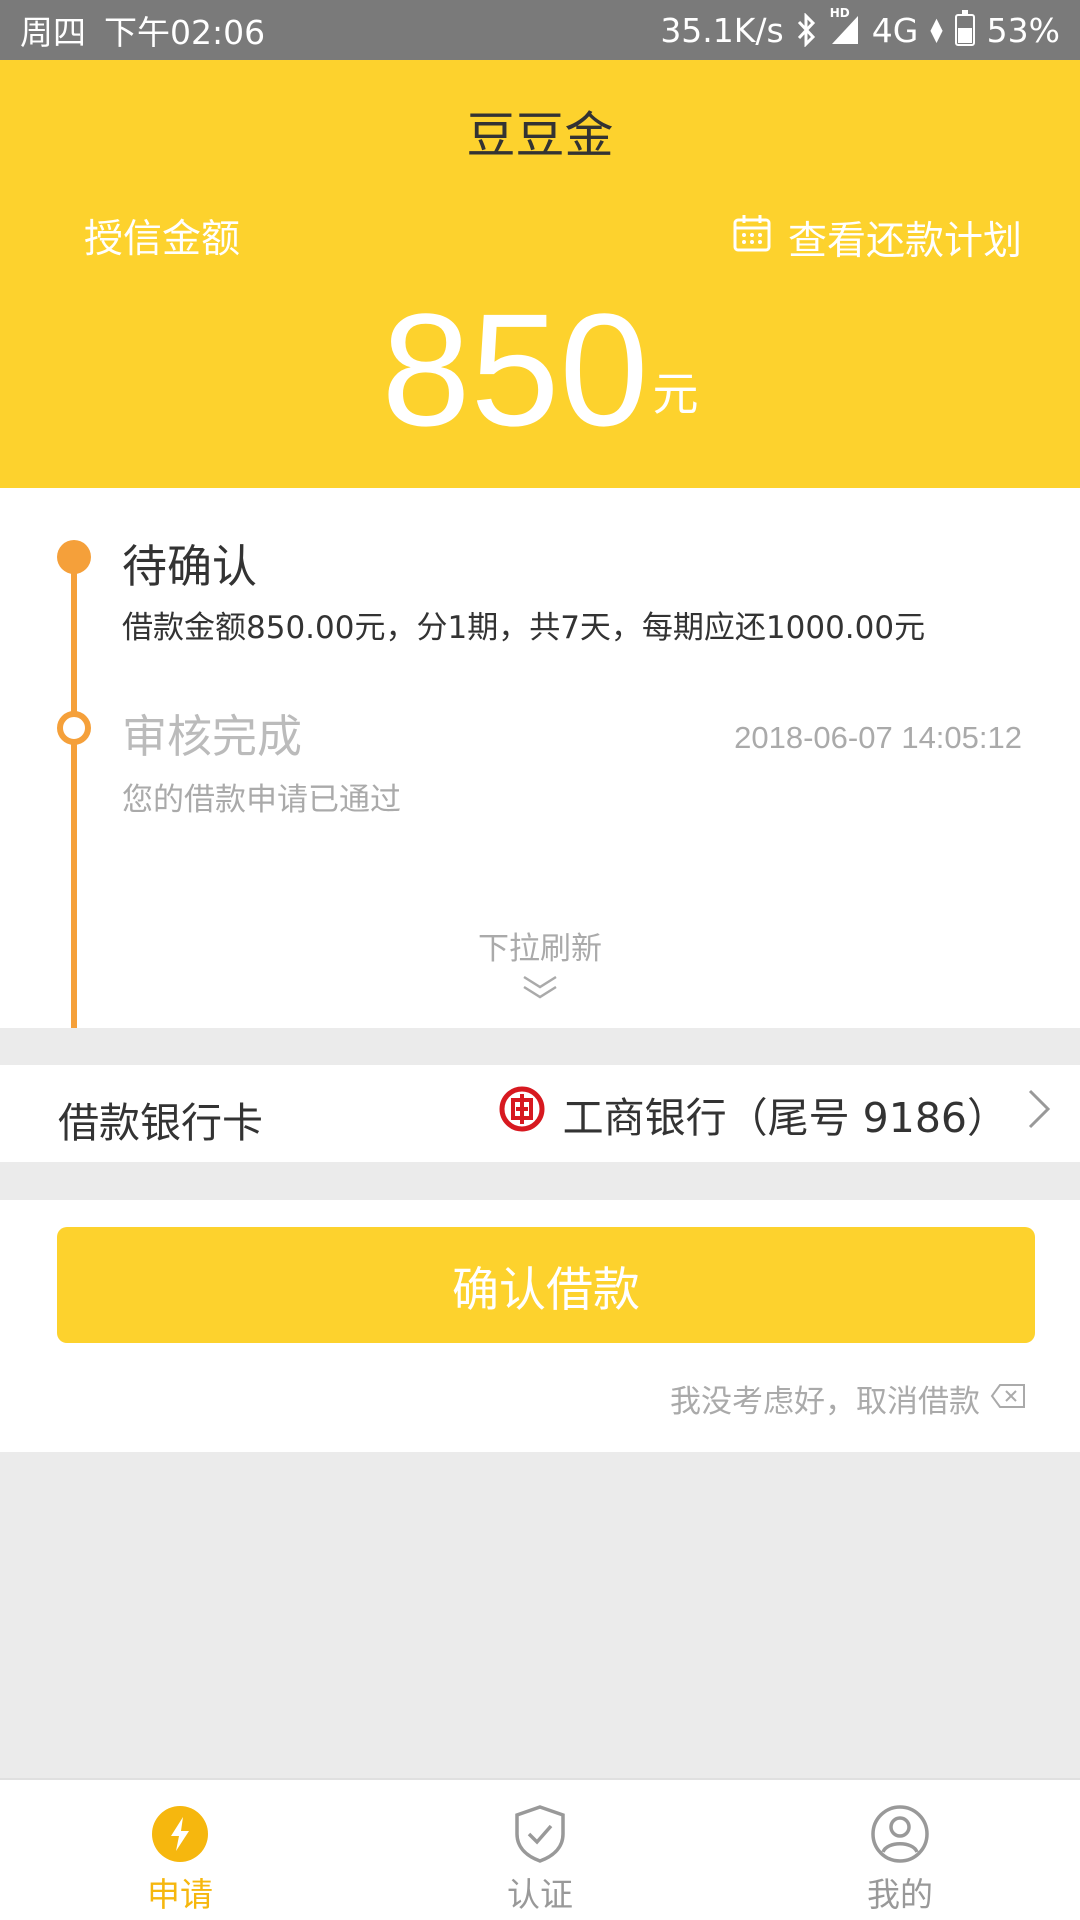 The height and width of the screenshot is (1920, 1080). I want to click on step-approved-desc: 您的借款申请已通过, so click(261, 800).